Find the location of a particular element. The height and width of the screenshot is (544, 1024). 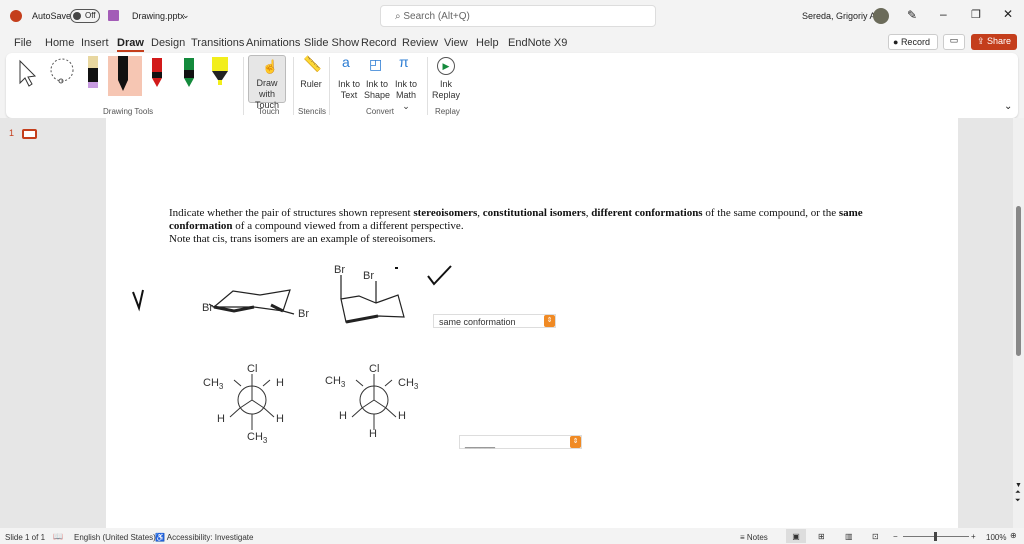

zoom-level: 100% is located at coordinates (996, 537).